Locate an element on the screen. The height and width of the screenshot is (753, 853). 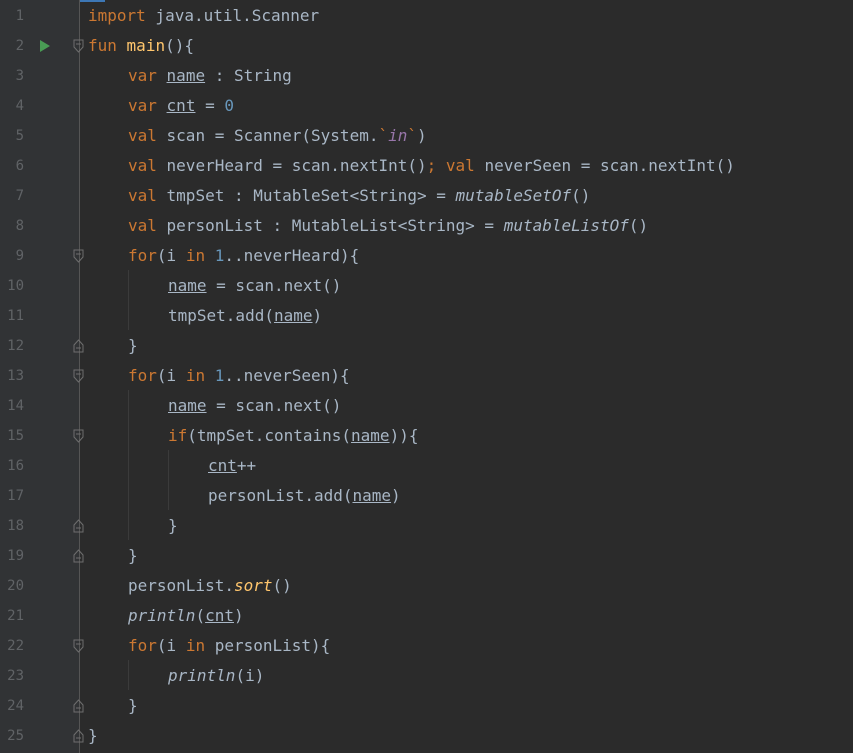
code-line: 1 import java.util.Scanner is located at coordinates (426, 16).